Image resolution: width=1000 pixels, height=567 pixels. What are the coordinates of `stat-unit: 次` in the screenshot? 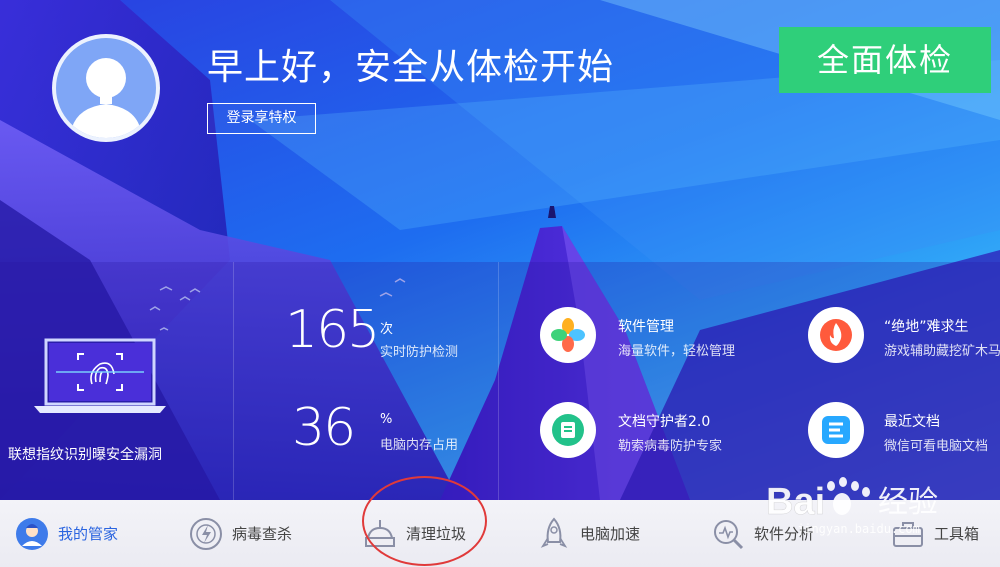 It's located at (387, 329).